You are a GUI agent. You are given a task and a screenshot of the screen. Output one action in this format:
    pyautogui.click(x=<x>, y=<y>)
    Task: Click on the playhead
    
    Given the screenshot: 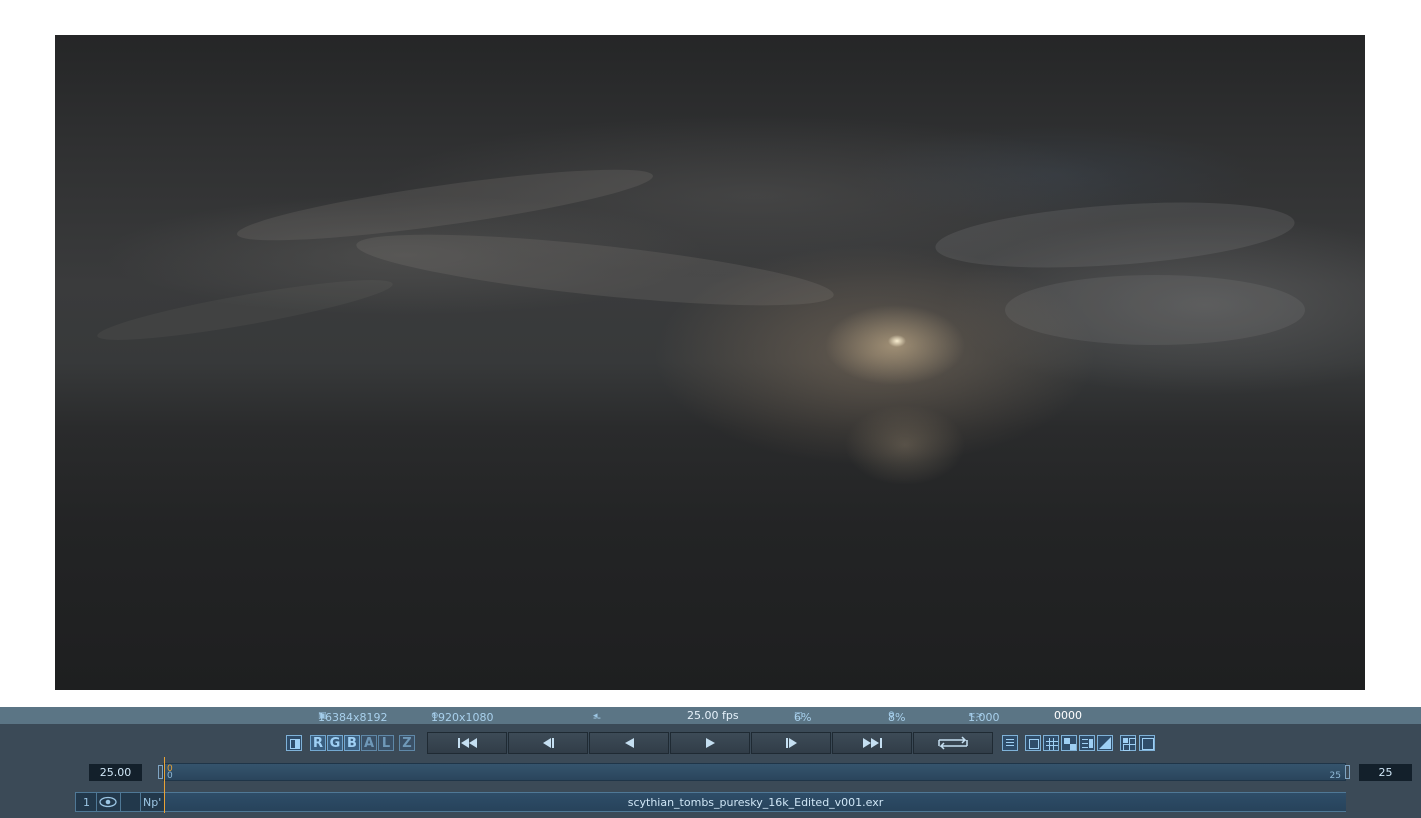 What is the action you would take?
    pyautogui.click(x=164, y=785)
    